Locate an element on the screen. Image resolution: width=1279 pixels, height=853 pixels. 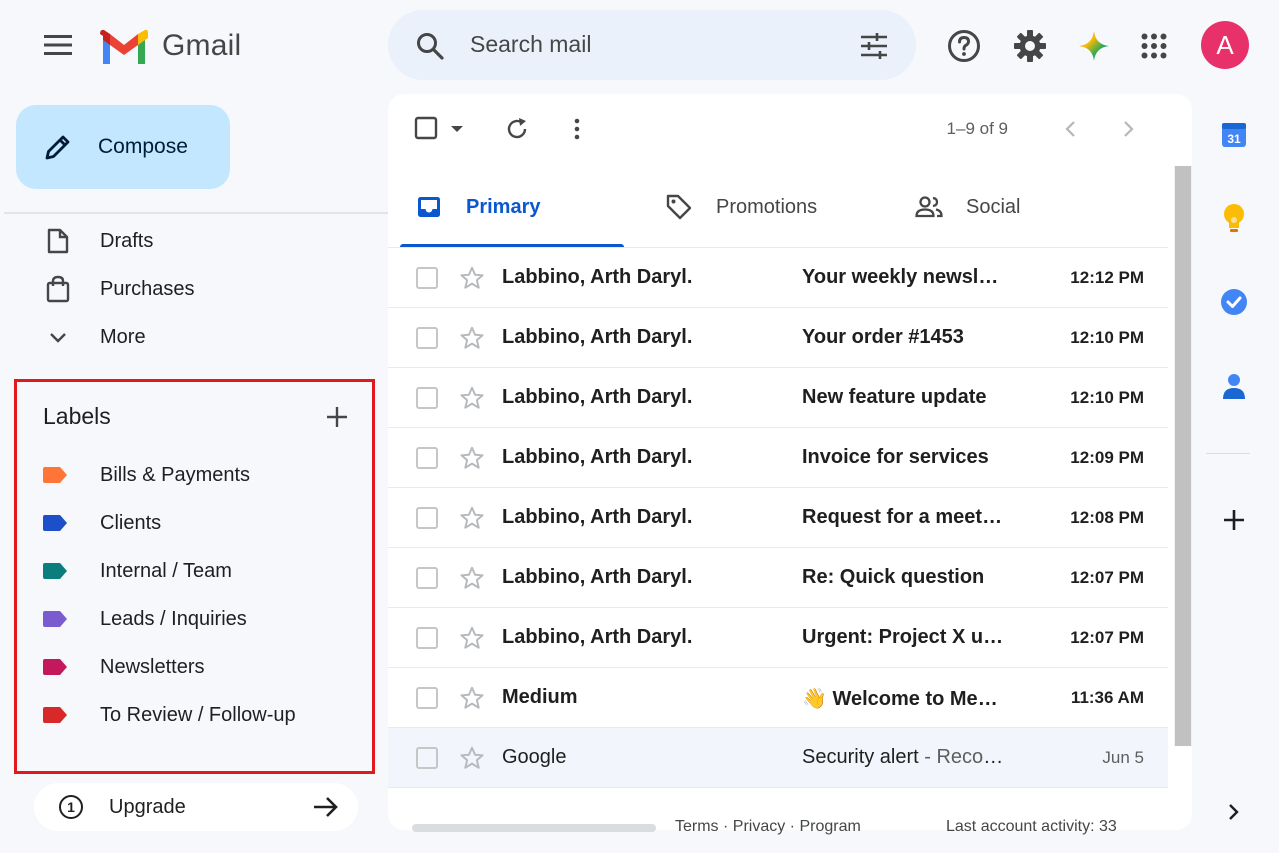
label-item-newsletters: Newsletters is located at coordinates (122, 667).